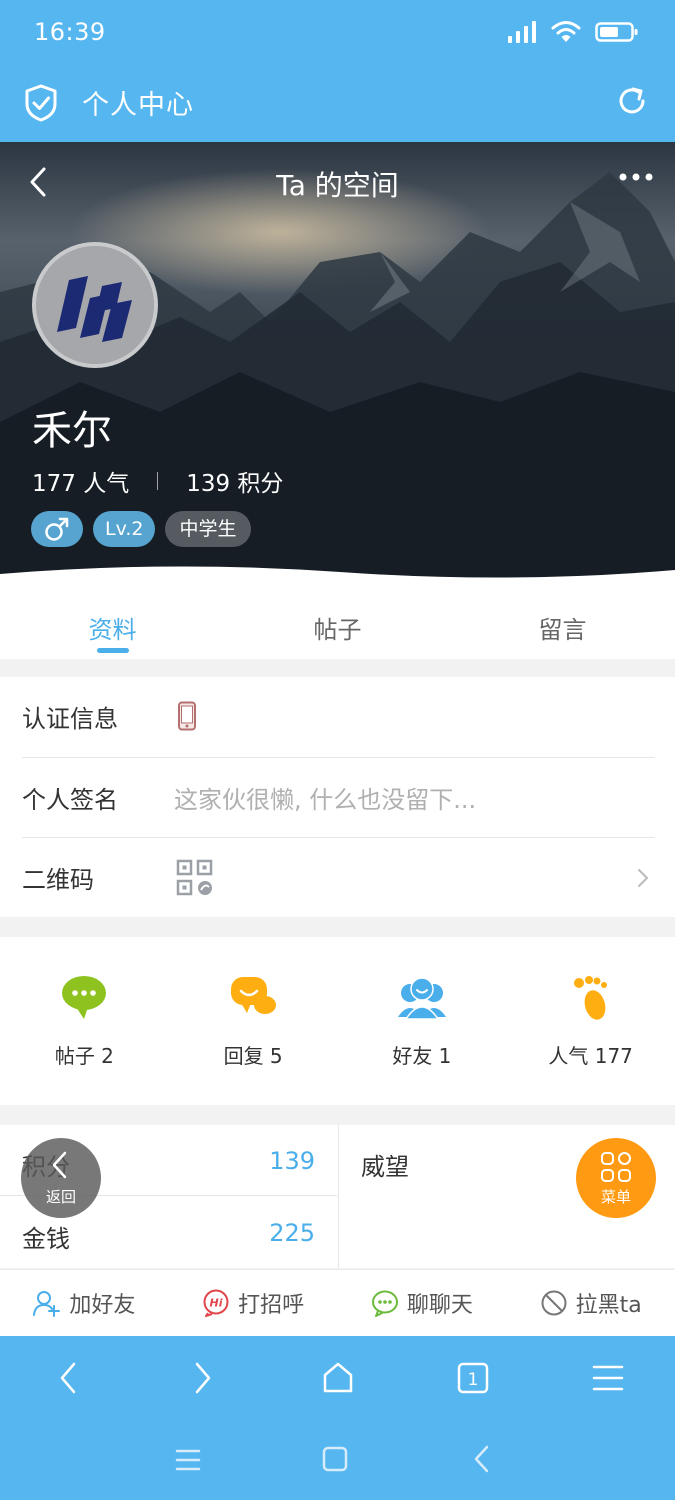 Image resolution: width=675 pixels, height=1500 pixels. I want to click on reply-bubble-icon, so click(254, 995).